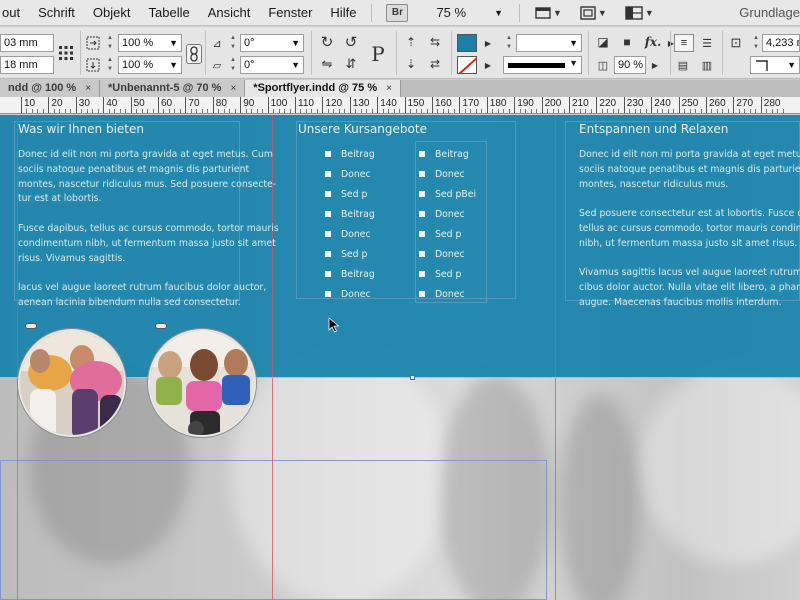  I want to click on constrain-proportions-button, so click(194, 54).